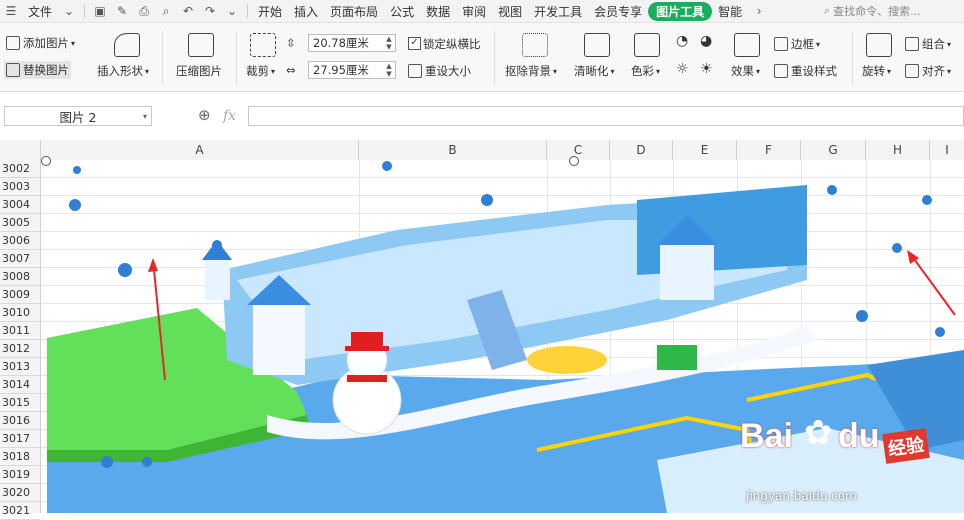  I want to click on remove-background-button: 抠除背景 ▾, so click(531, 71).